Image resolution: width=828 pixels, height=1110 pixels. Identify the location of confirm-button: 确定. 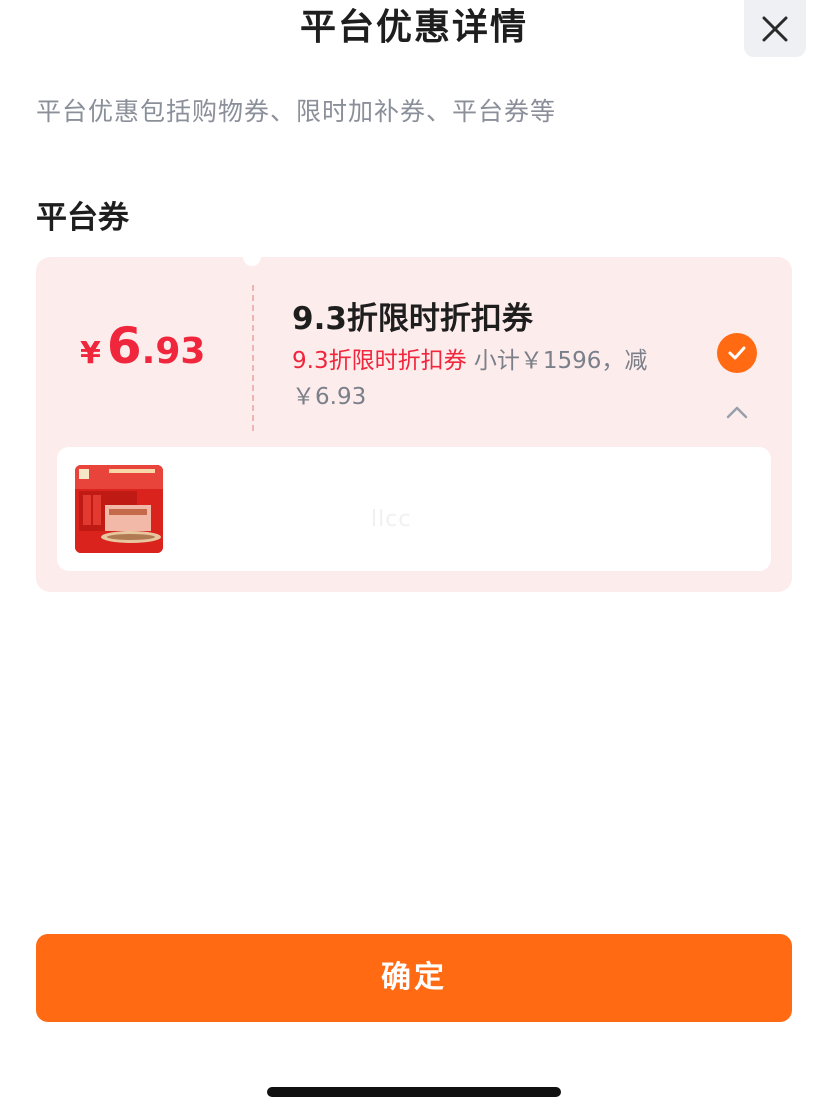
(414, 978).